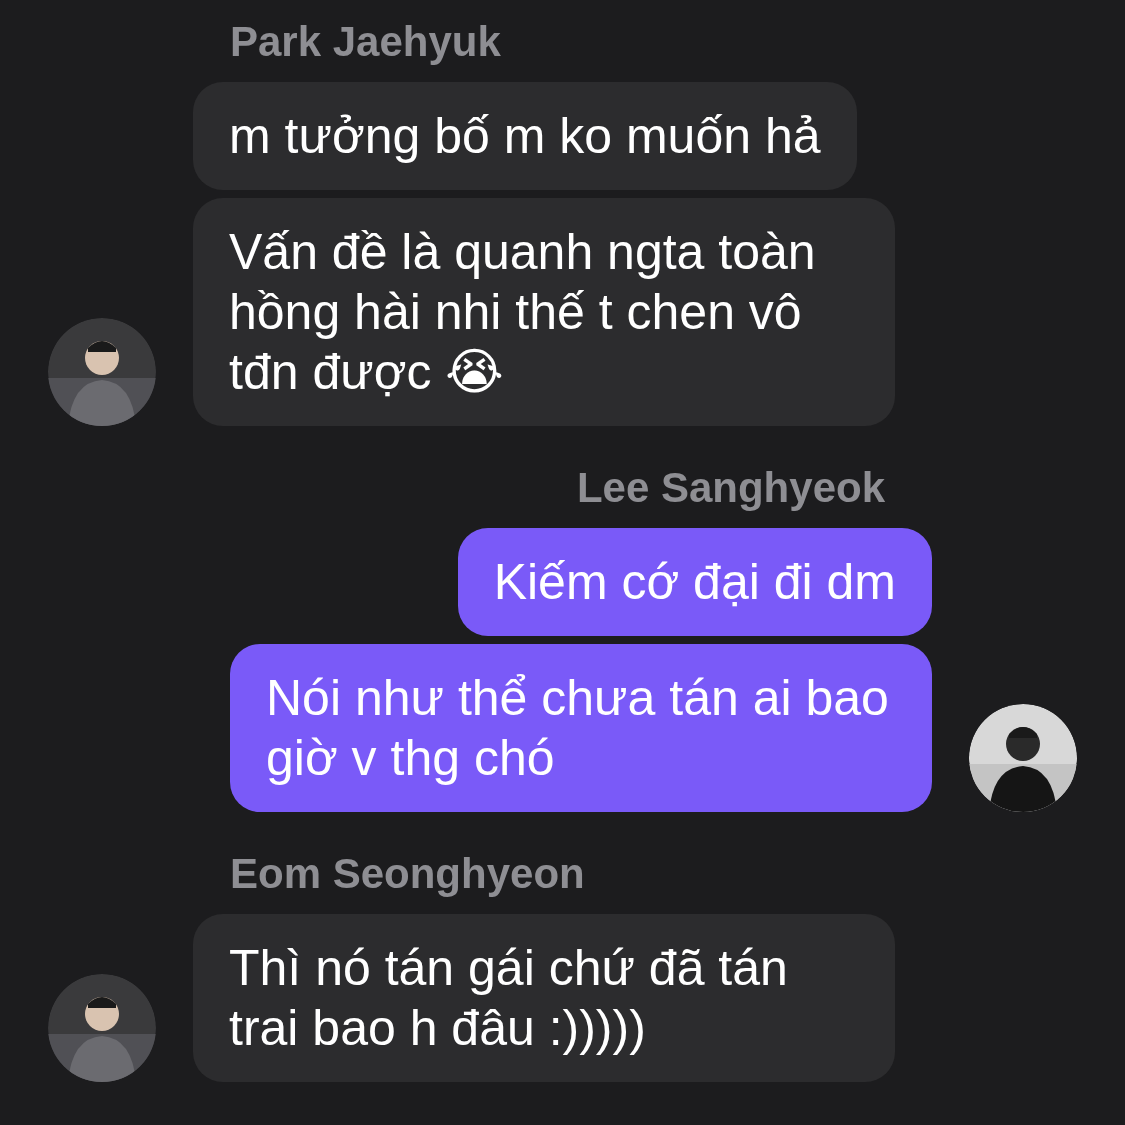  I want to click on sender-name: Lee Sanghyeok, so click(730, 488).